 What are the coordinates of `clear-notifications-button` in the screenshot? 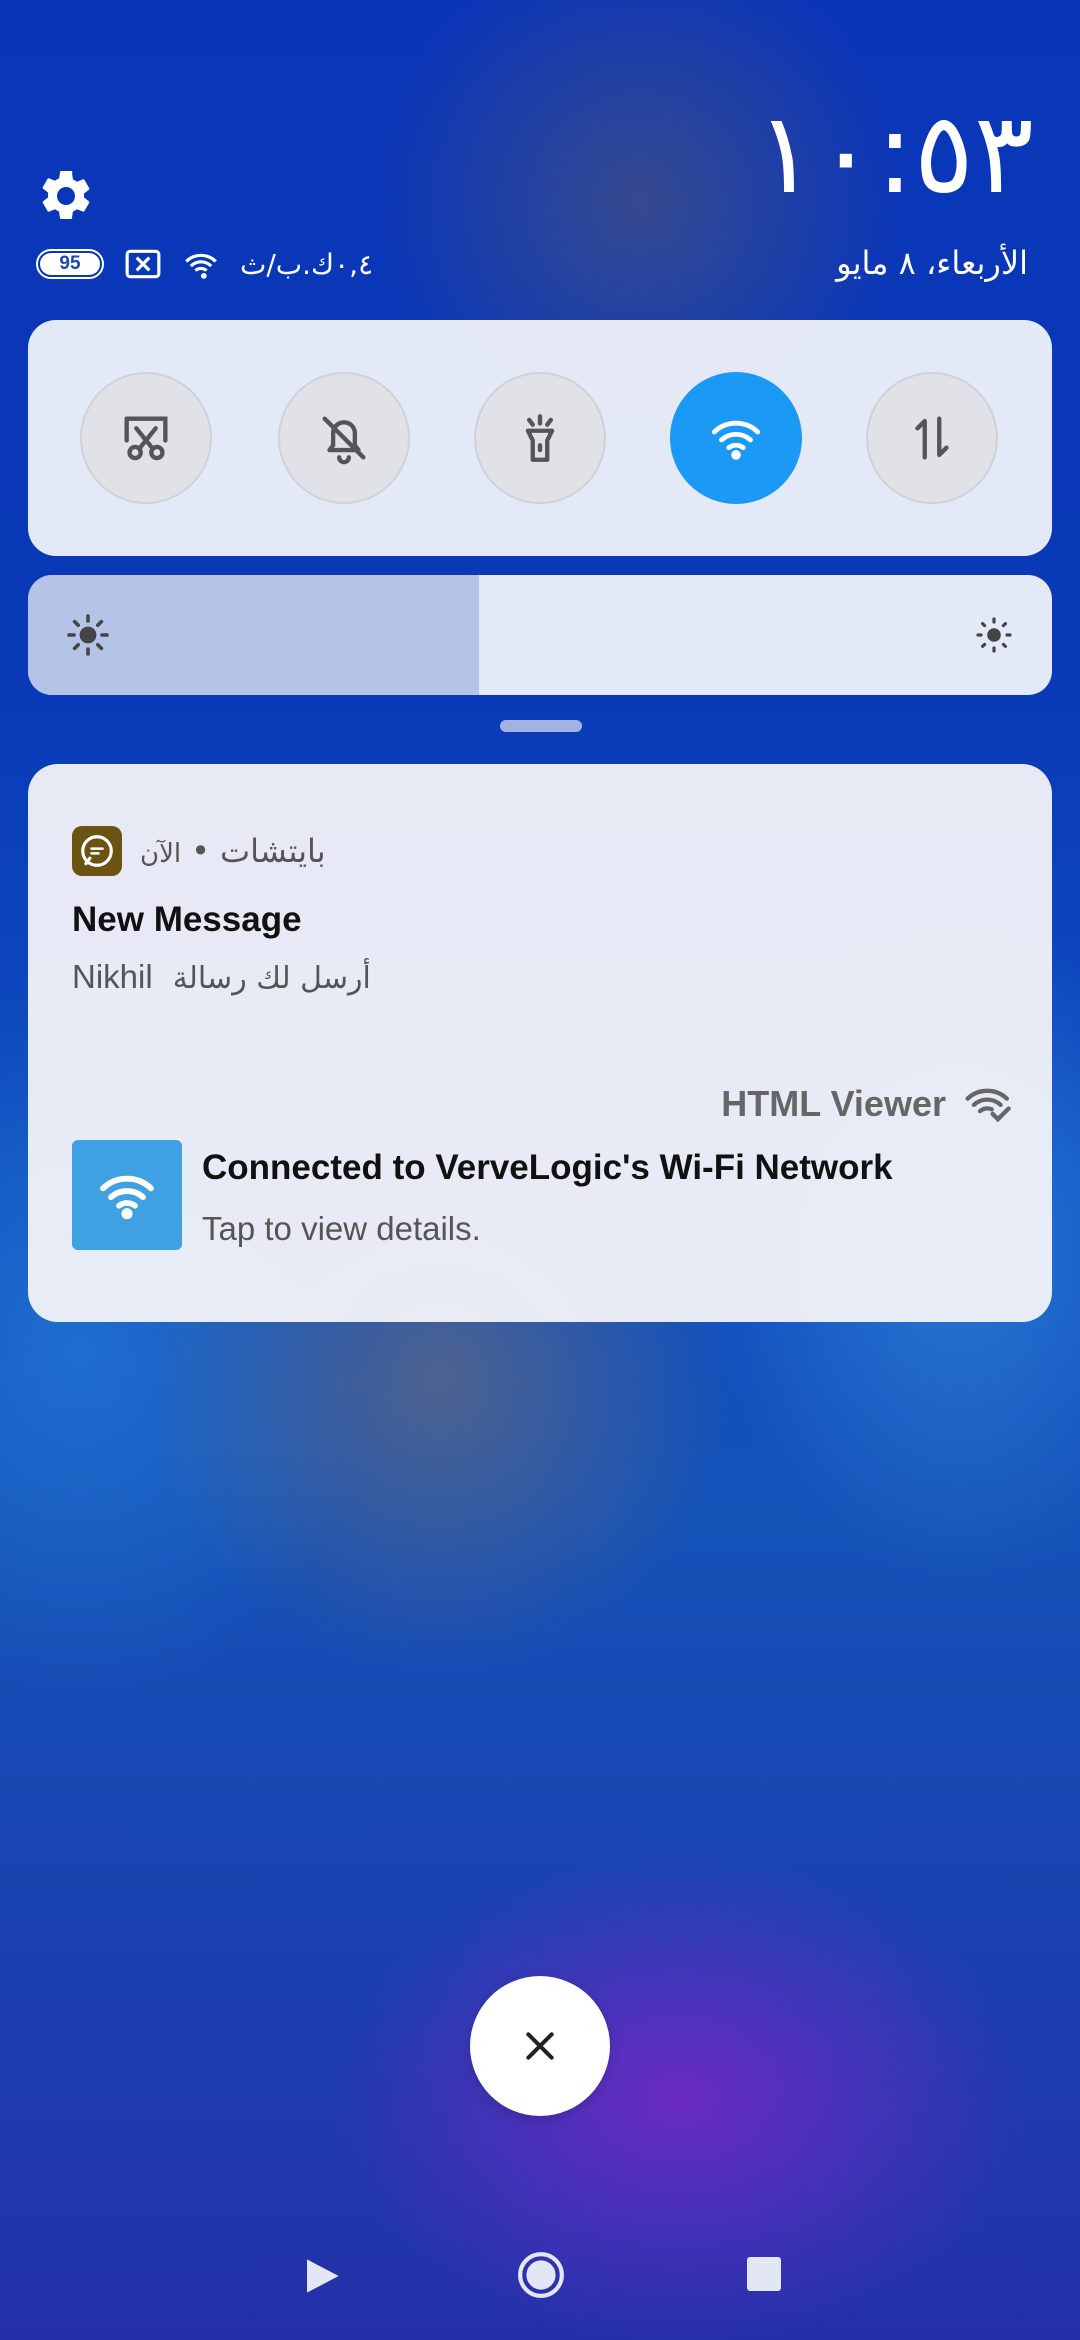 It's located at (540, 2046).